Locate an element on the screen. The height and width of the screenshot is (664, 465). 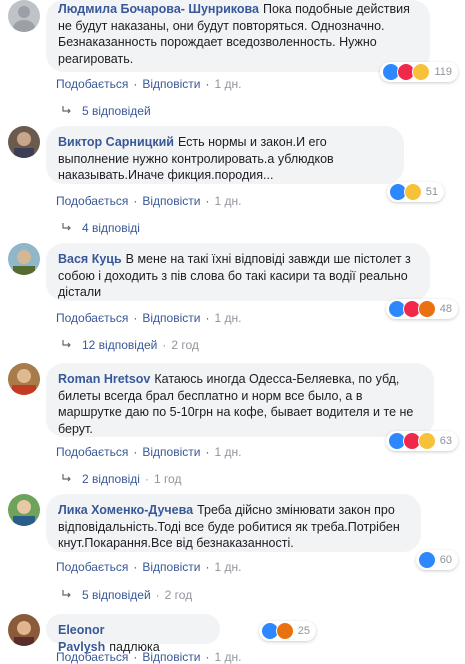
reaction-count: 119 is located at coordinates (443, 71).